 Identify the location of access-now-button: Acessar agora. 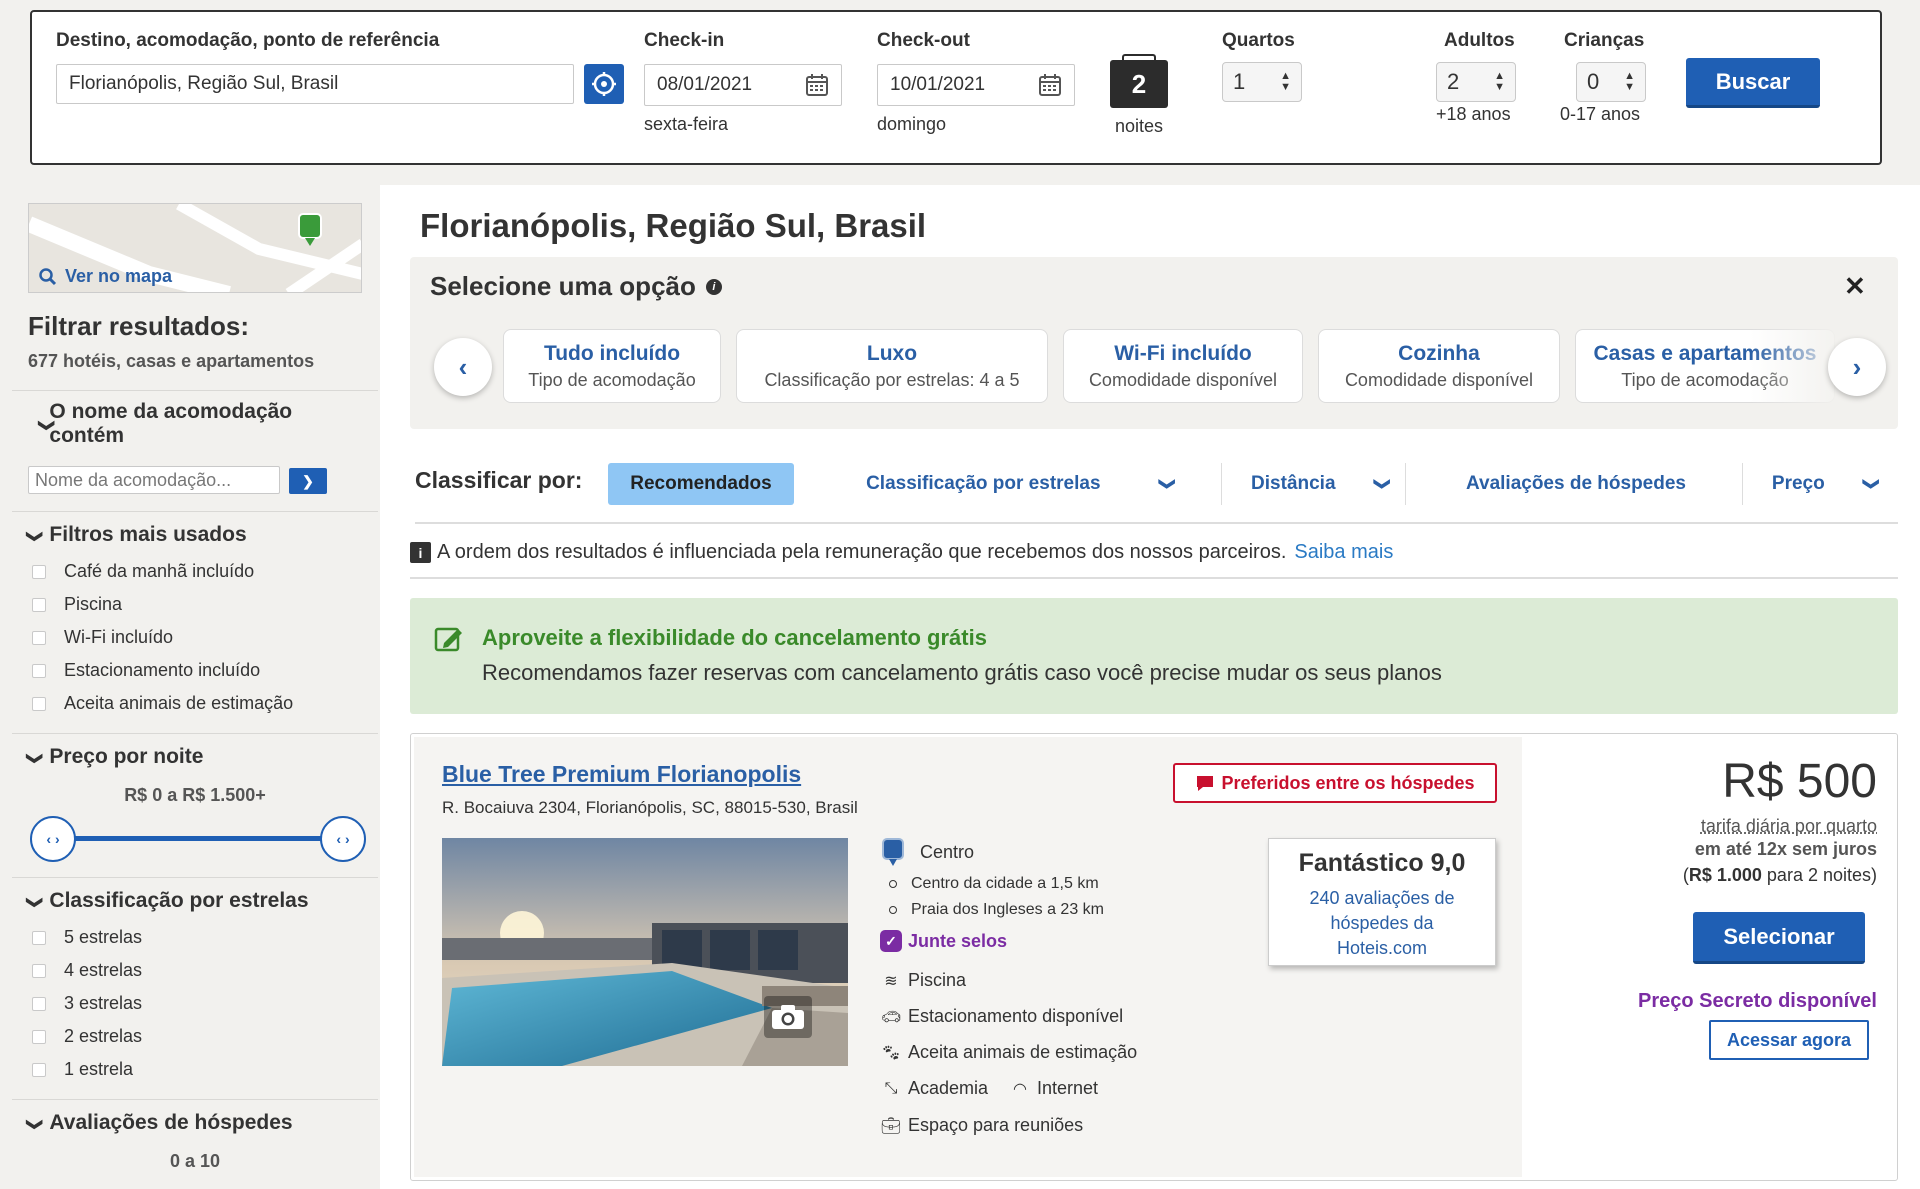
(1789, 1040).